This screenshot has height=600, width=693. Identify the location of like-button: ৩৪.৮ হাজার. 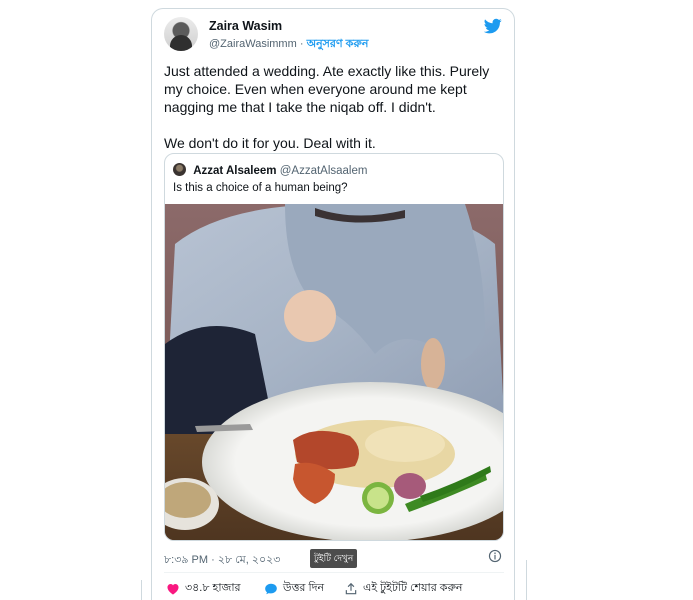
(203, 588).